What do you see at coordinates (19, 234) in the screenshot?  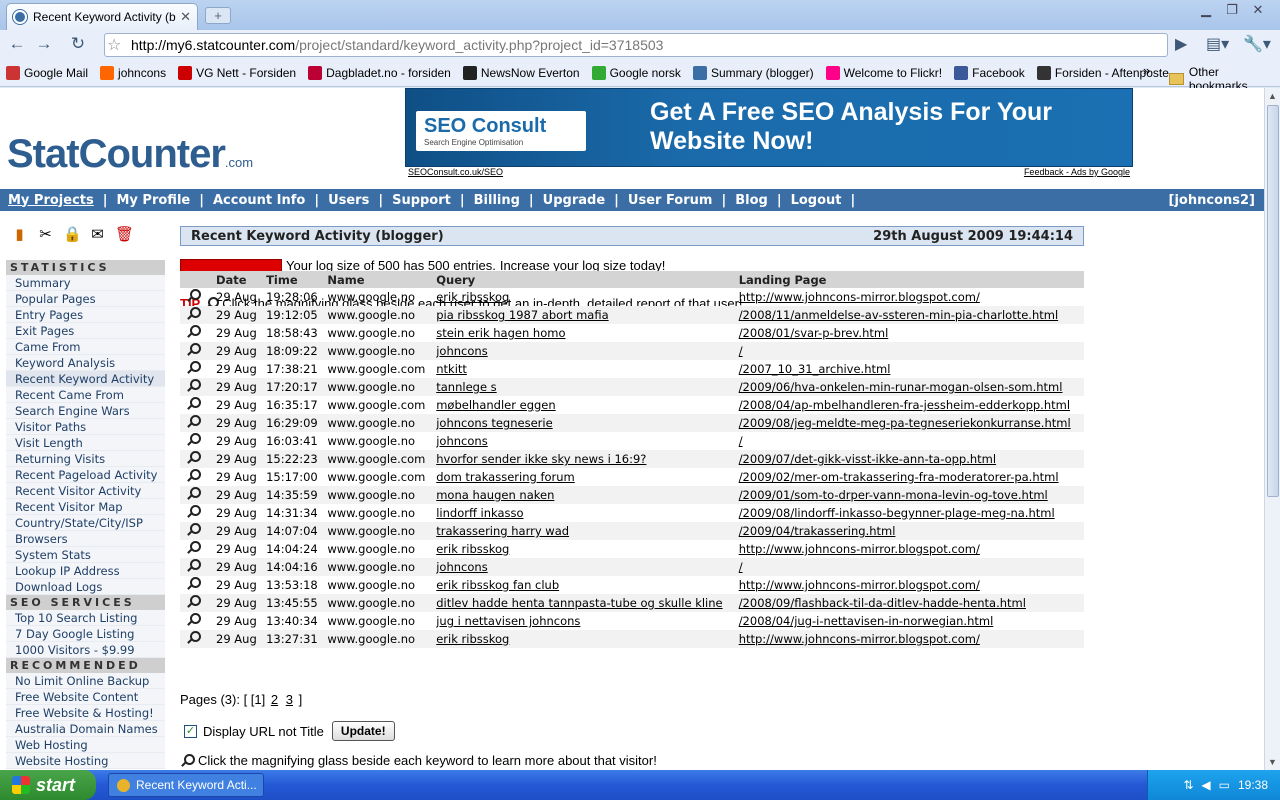 I see `stats-chart-icon: ▮` at bounding box center [19, 234].